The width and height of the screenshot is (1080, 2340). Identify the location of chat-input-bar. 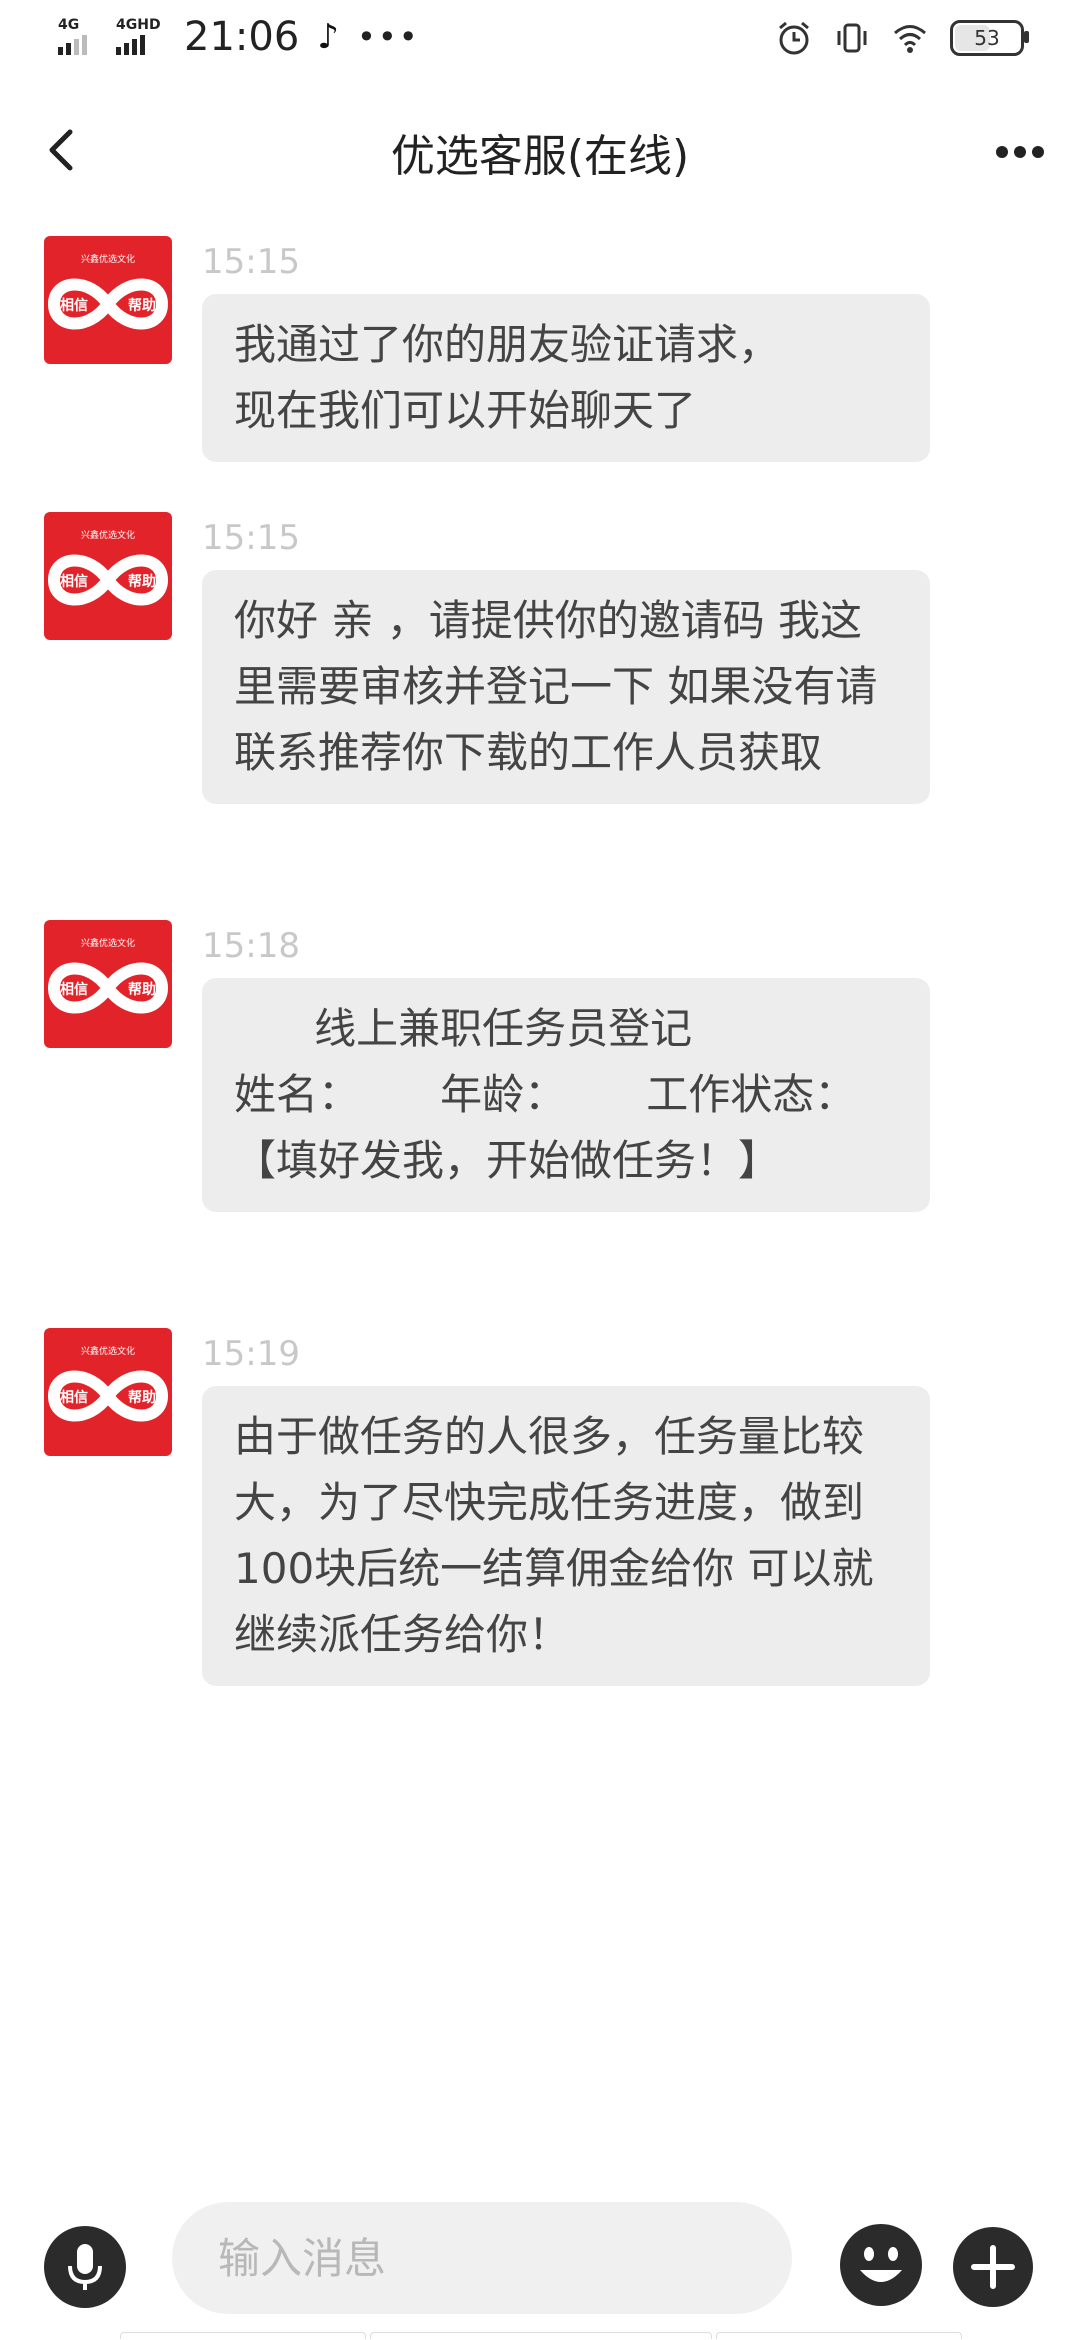
(540, 2260).